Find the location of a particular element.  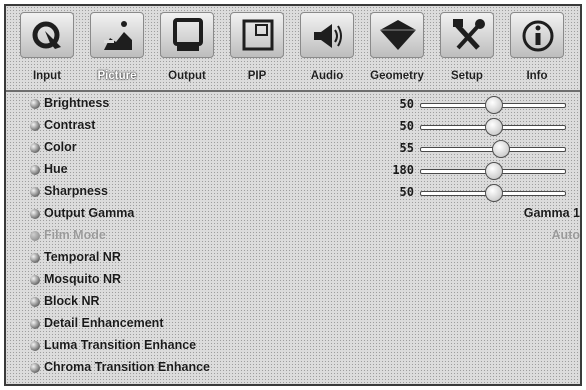

hue-slider is located at coordinates (493, 171).